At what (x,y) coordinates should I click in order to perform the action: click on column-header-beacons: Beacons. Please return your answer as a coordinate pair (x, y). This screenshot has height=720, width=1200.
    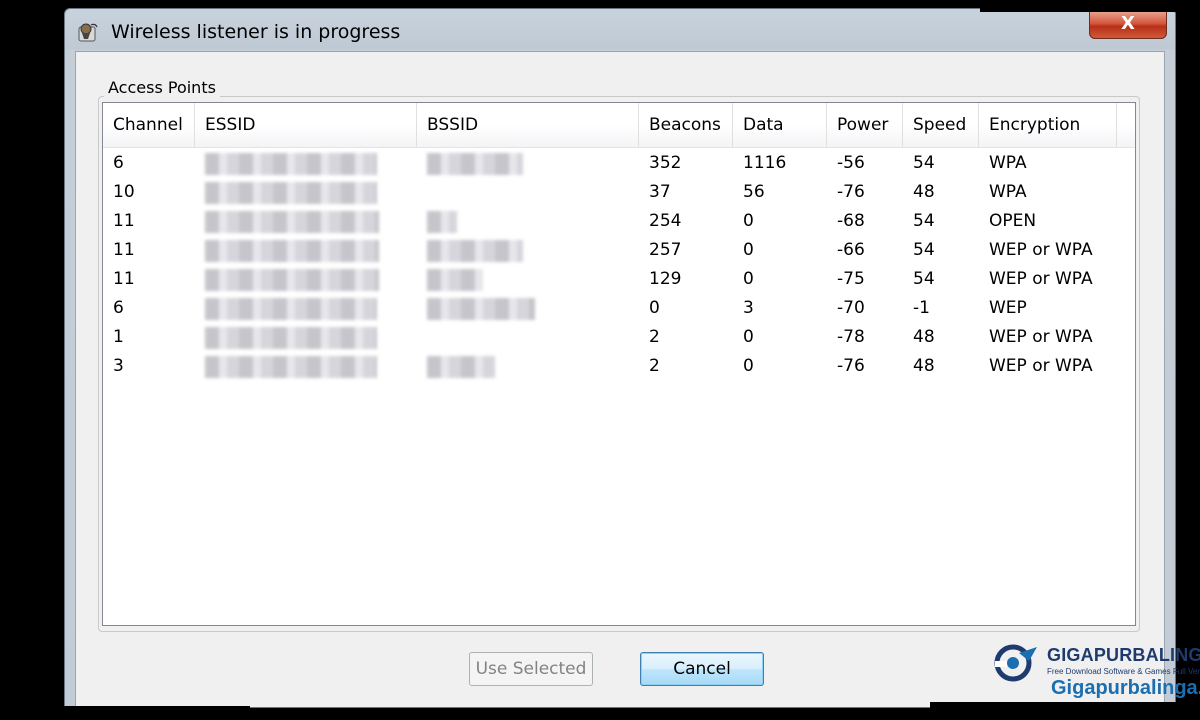
    Looking at the image, I should click on (686, 125).